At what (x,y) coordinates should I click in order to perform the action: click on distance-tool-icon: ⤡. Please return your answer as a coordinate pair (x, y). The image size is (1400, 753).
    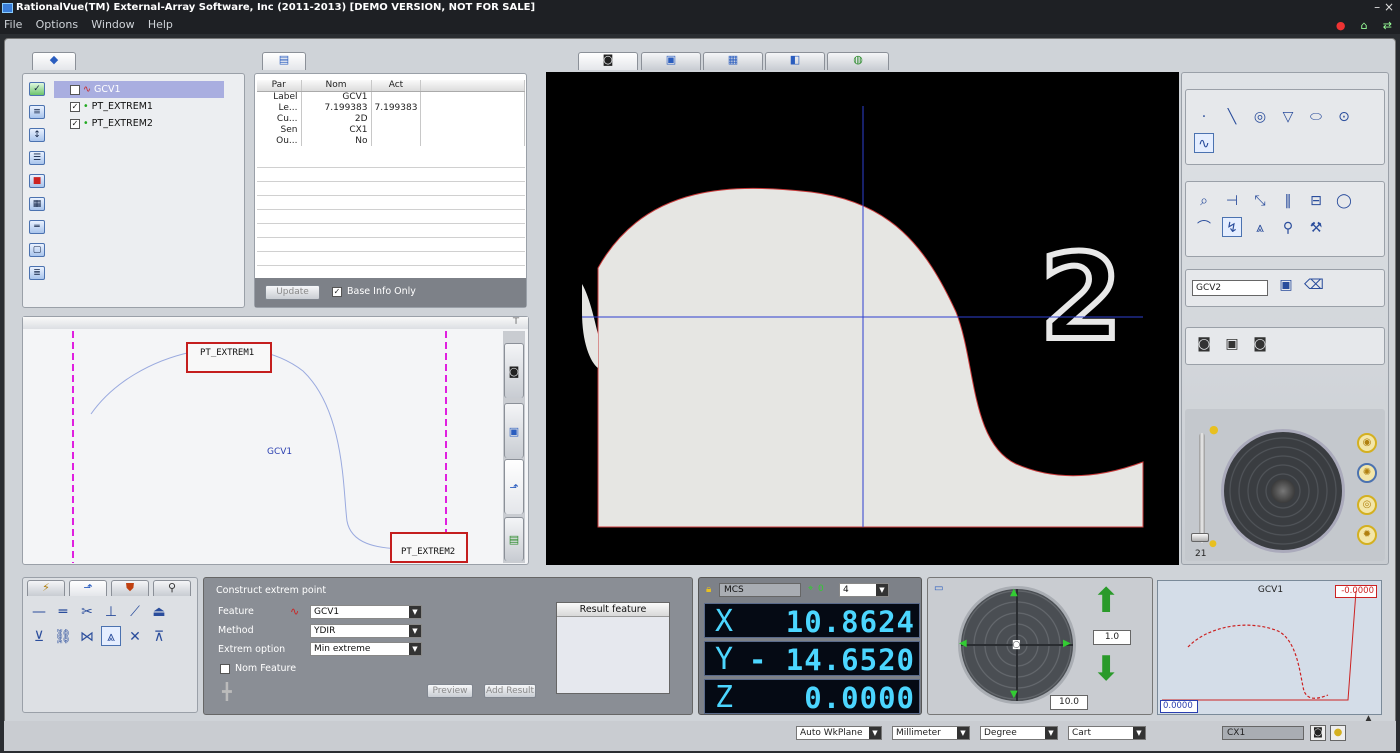
    Looking at the image, I should click on (1260, 201).